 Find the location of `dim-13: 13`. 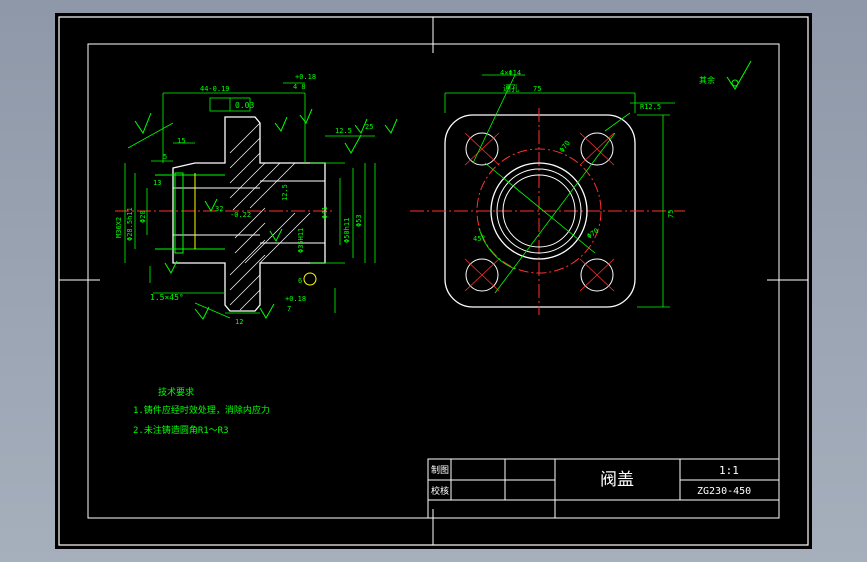

dim-13: 13 is located at coordinates (157, 183).